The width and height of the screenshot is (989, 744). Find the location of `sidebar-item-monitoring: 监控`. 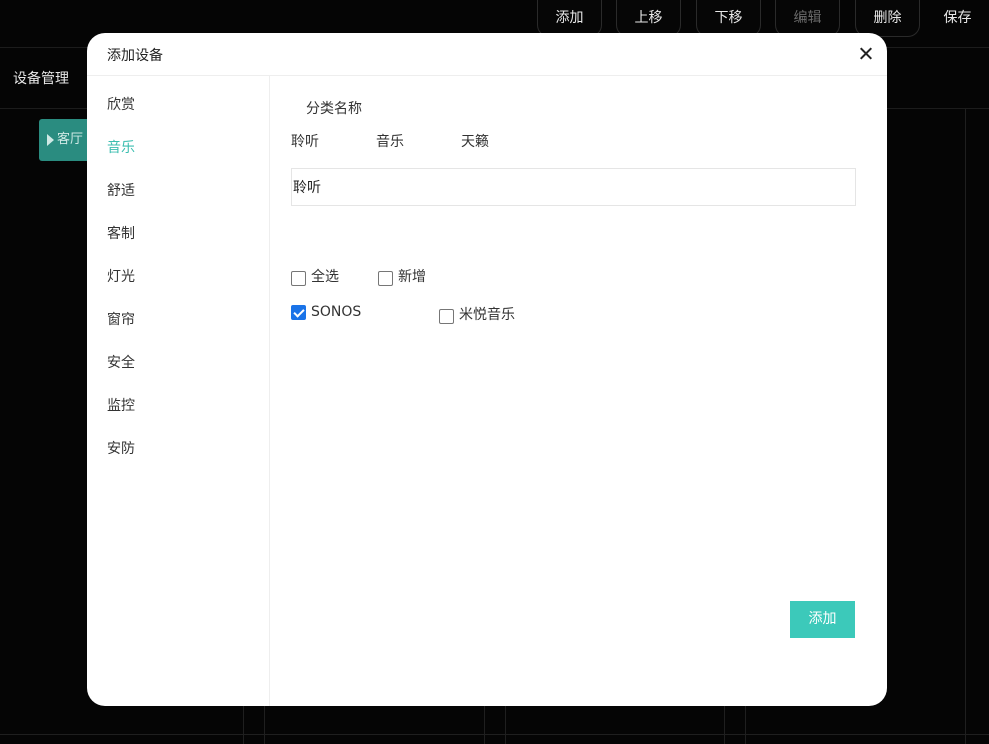

sidebar-item-monitoring: 监控 is located at coordinates (121, 405).